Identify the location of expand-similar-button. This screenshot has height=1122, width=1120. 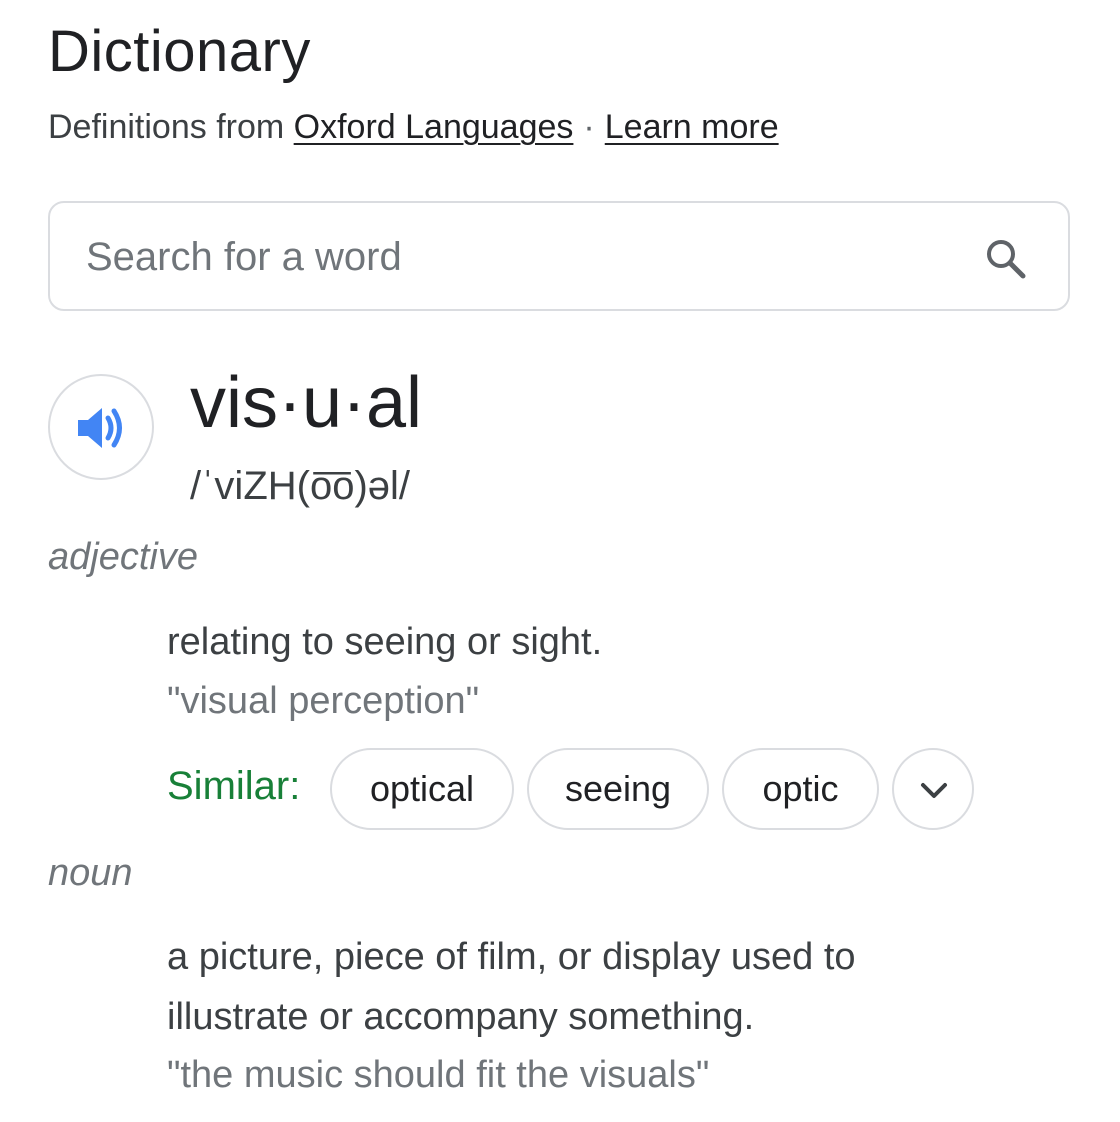
(933, 789).